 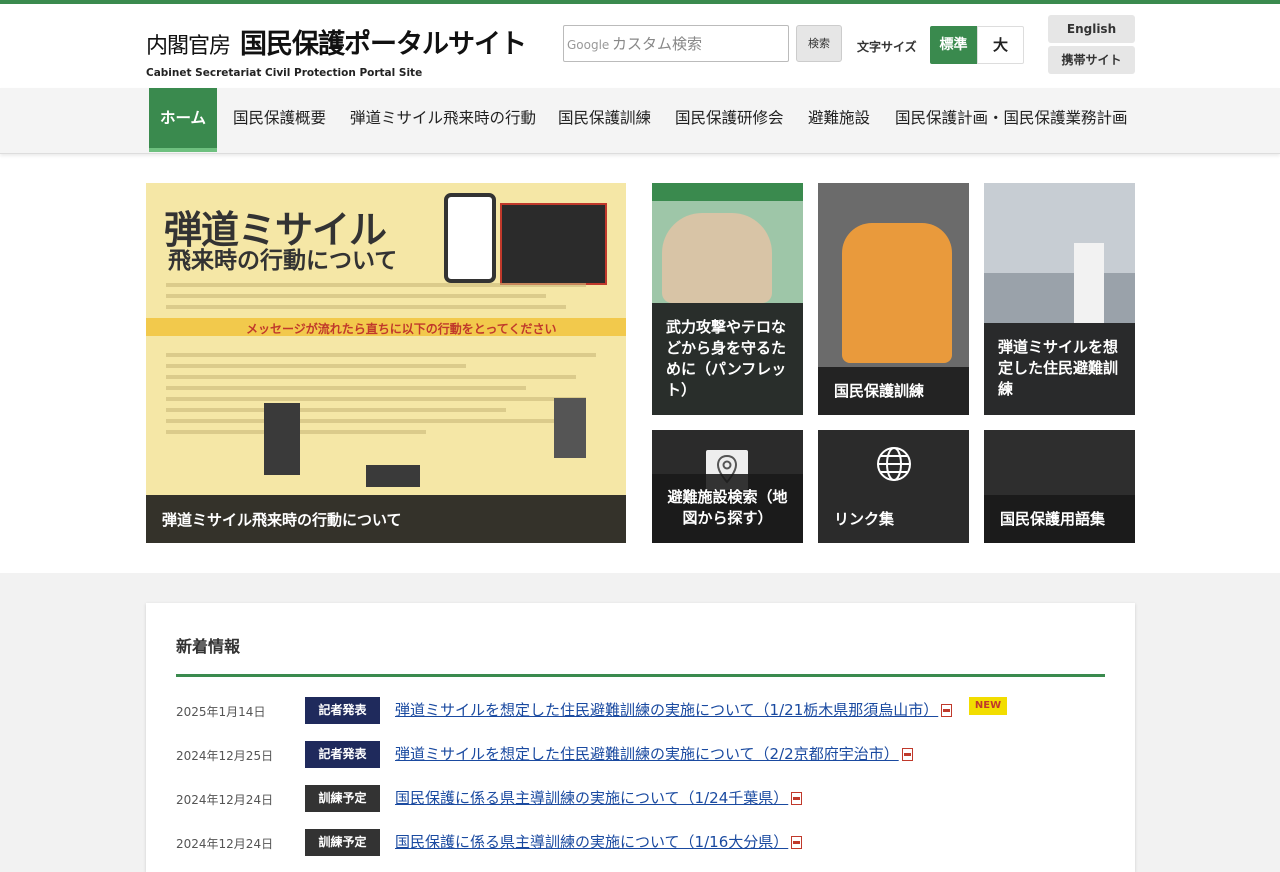 I want to click on hazmat-photo, so click(x=897, y=293).